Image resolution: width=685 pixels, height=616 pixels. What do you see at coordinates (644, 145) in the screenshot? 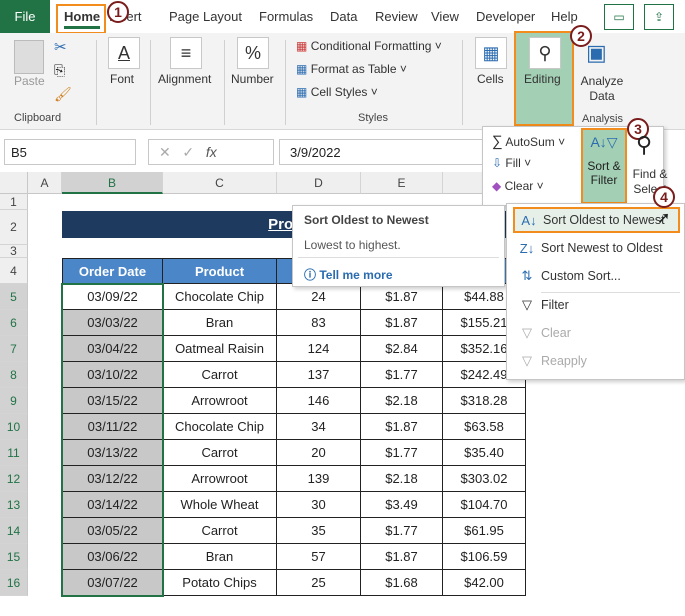
I see `find-icon: ⚲` at bounding box center [644, 145].